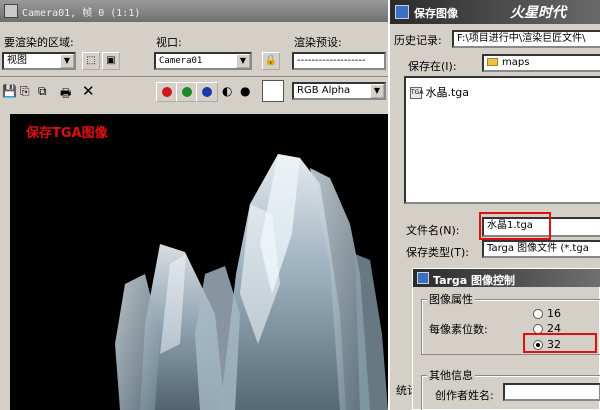 This screenshot has height=410, width=600. Describe the element at coordinates (436, 13) in the screenshot. I see `save-dialog-title: 保存图像` at that location.